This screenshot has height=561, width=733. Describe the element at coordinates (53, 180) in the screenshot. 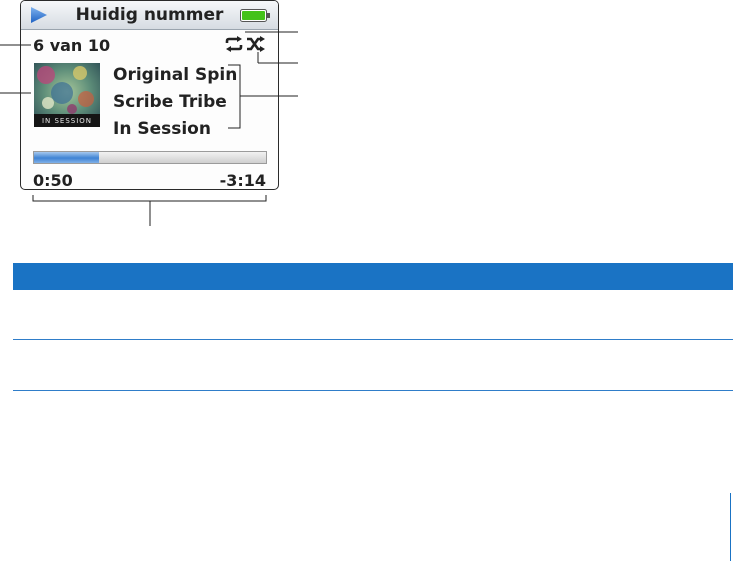

I see `time-elapsed: 0:50` at that location.